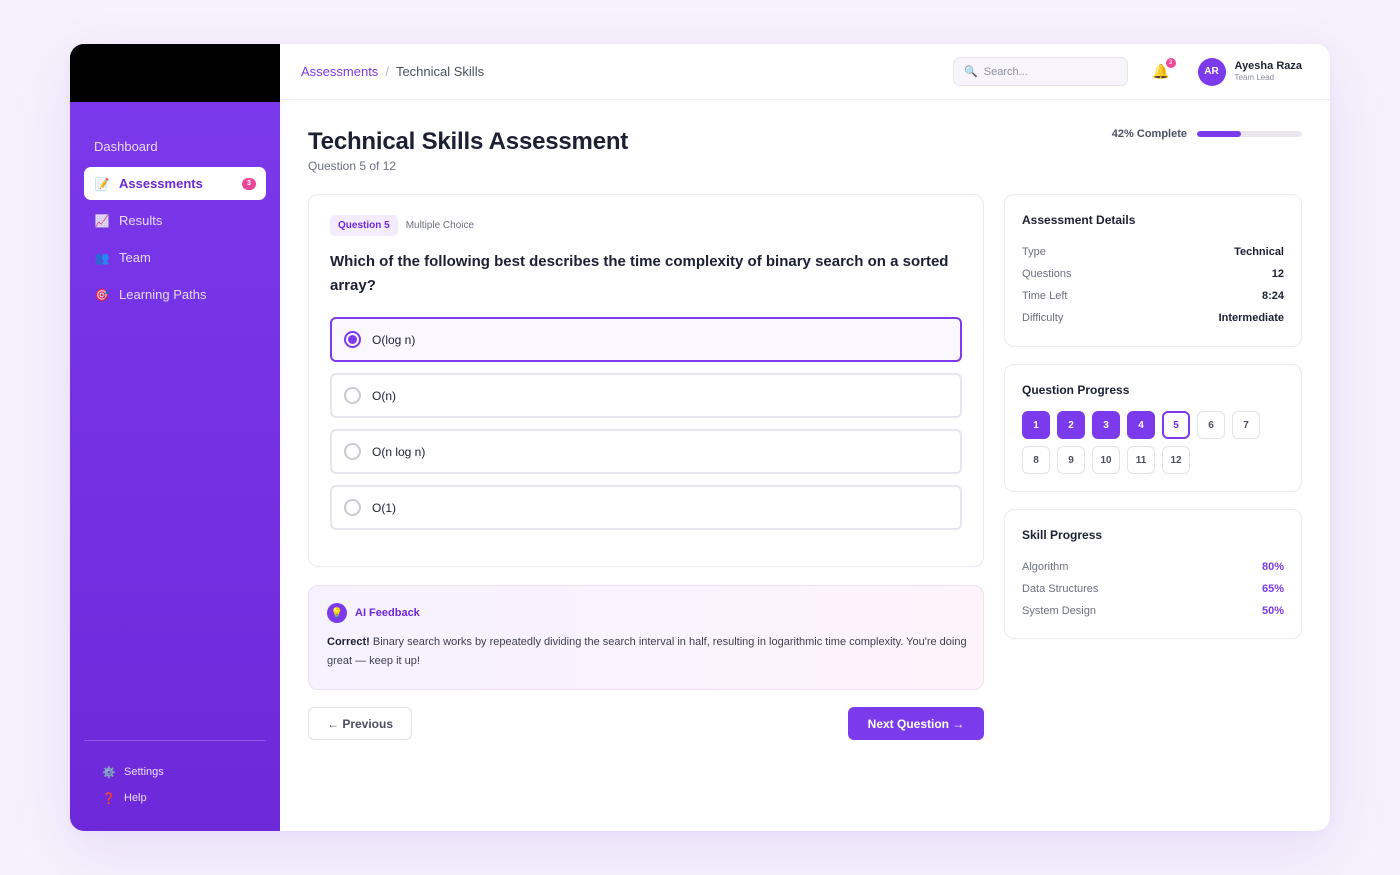  Describe the element at coordinates (384, 395) in the screenshot. I see `option-label: O(n)` at that location.